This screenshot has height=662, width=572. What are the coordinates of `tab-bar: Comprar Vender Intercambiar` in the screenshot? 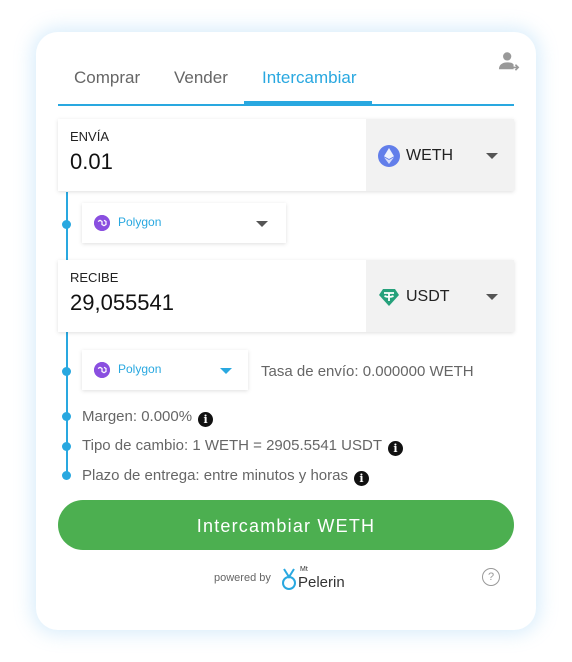 It's located at (286, 84).